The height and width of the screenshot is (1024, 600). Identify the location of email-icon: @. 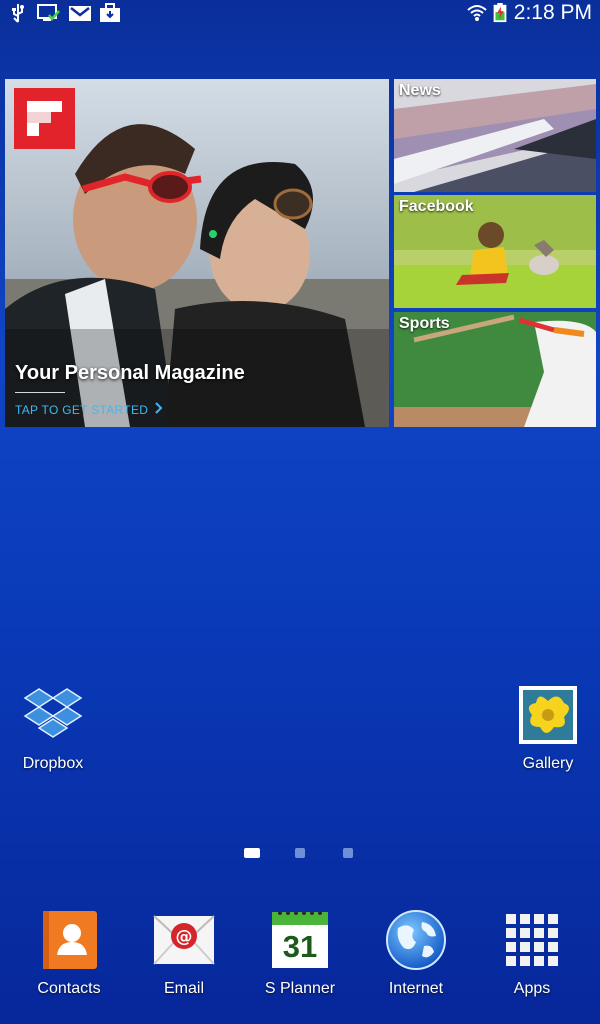
(184, 940).